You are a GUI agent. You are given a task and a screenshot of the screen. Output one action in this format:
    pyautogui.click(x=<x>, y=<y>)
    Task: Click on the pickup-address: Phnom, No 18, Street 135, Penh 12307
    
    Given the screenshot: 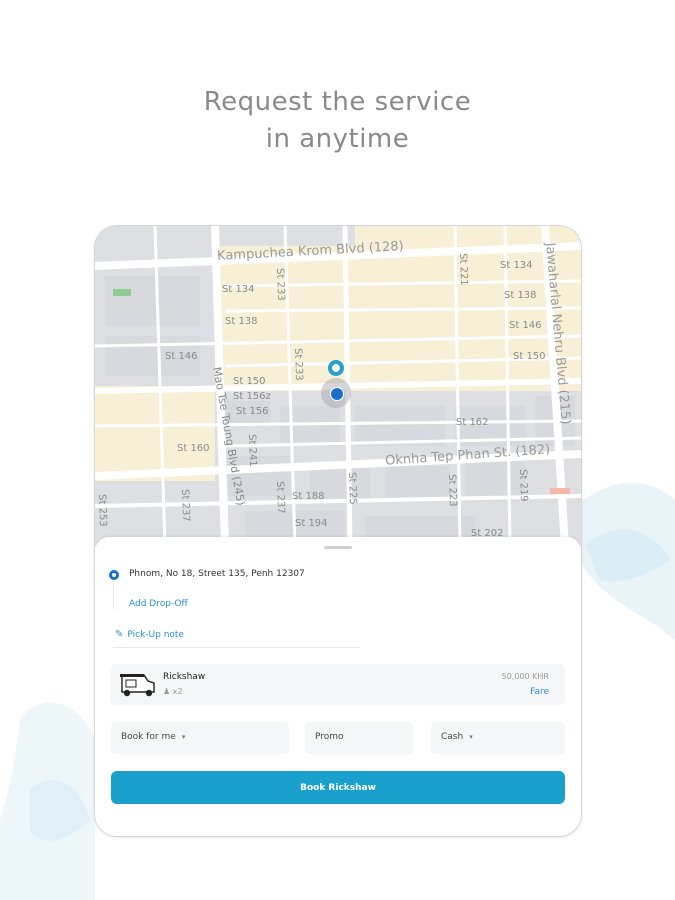 What is the action you would take?
    pyautogui.click(x=217, y=574)
    